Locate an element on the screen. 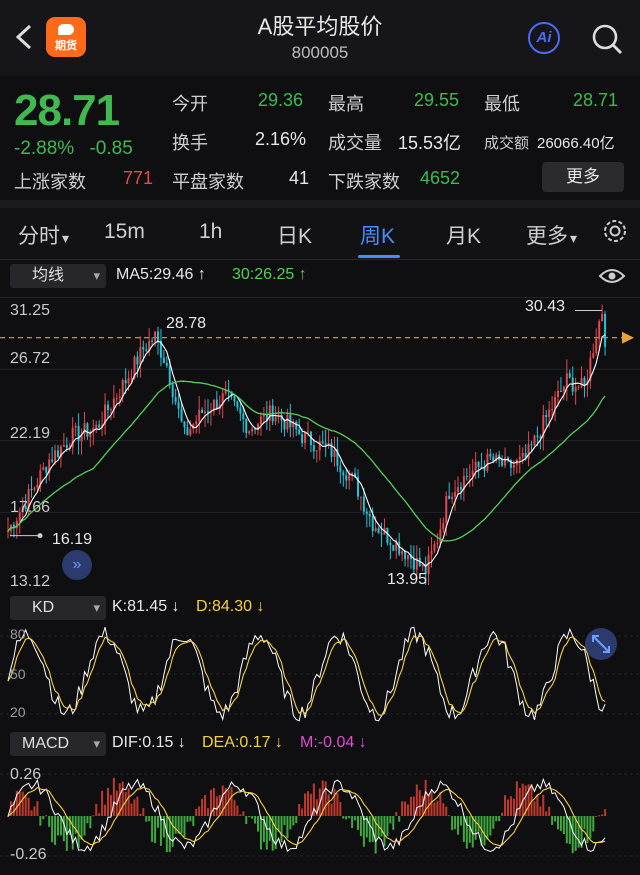  tab-15m: 15m is located at coordinates (124, 232).